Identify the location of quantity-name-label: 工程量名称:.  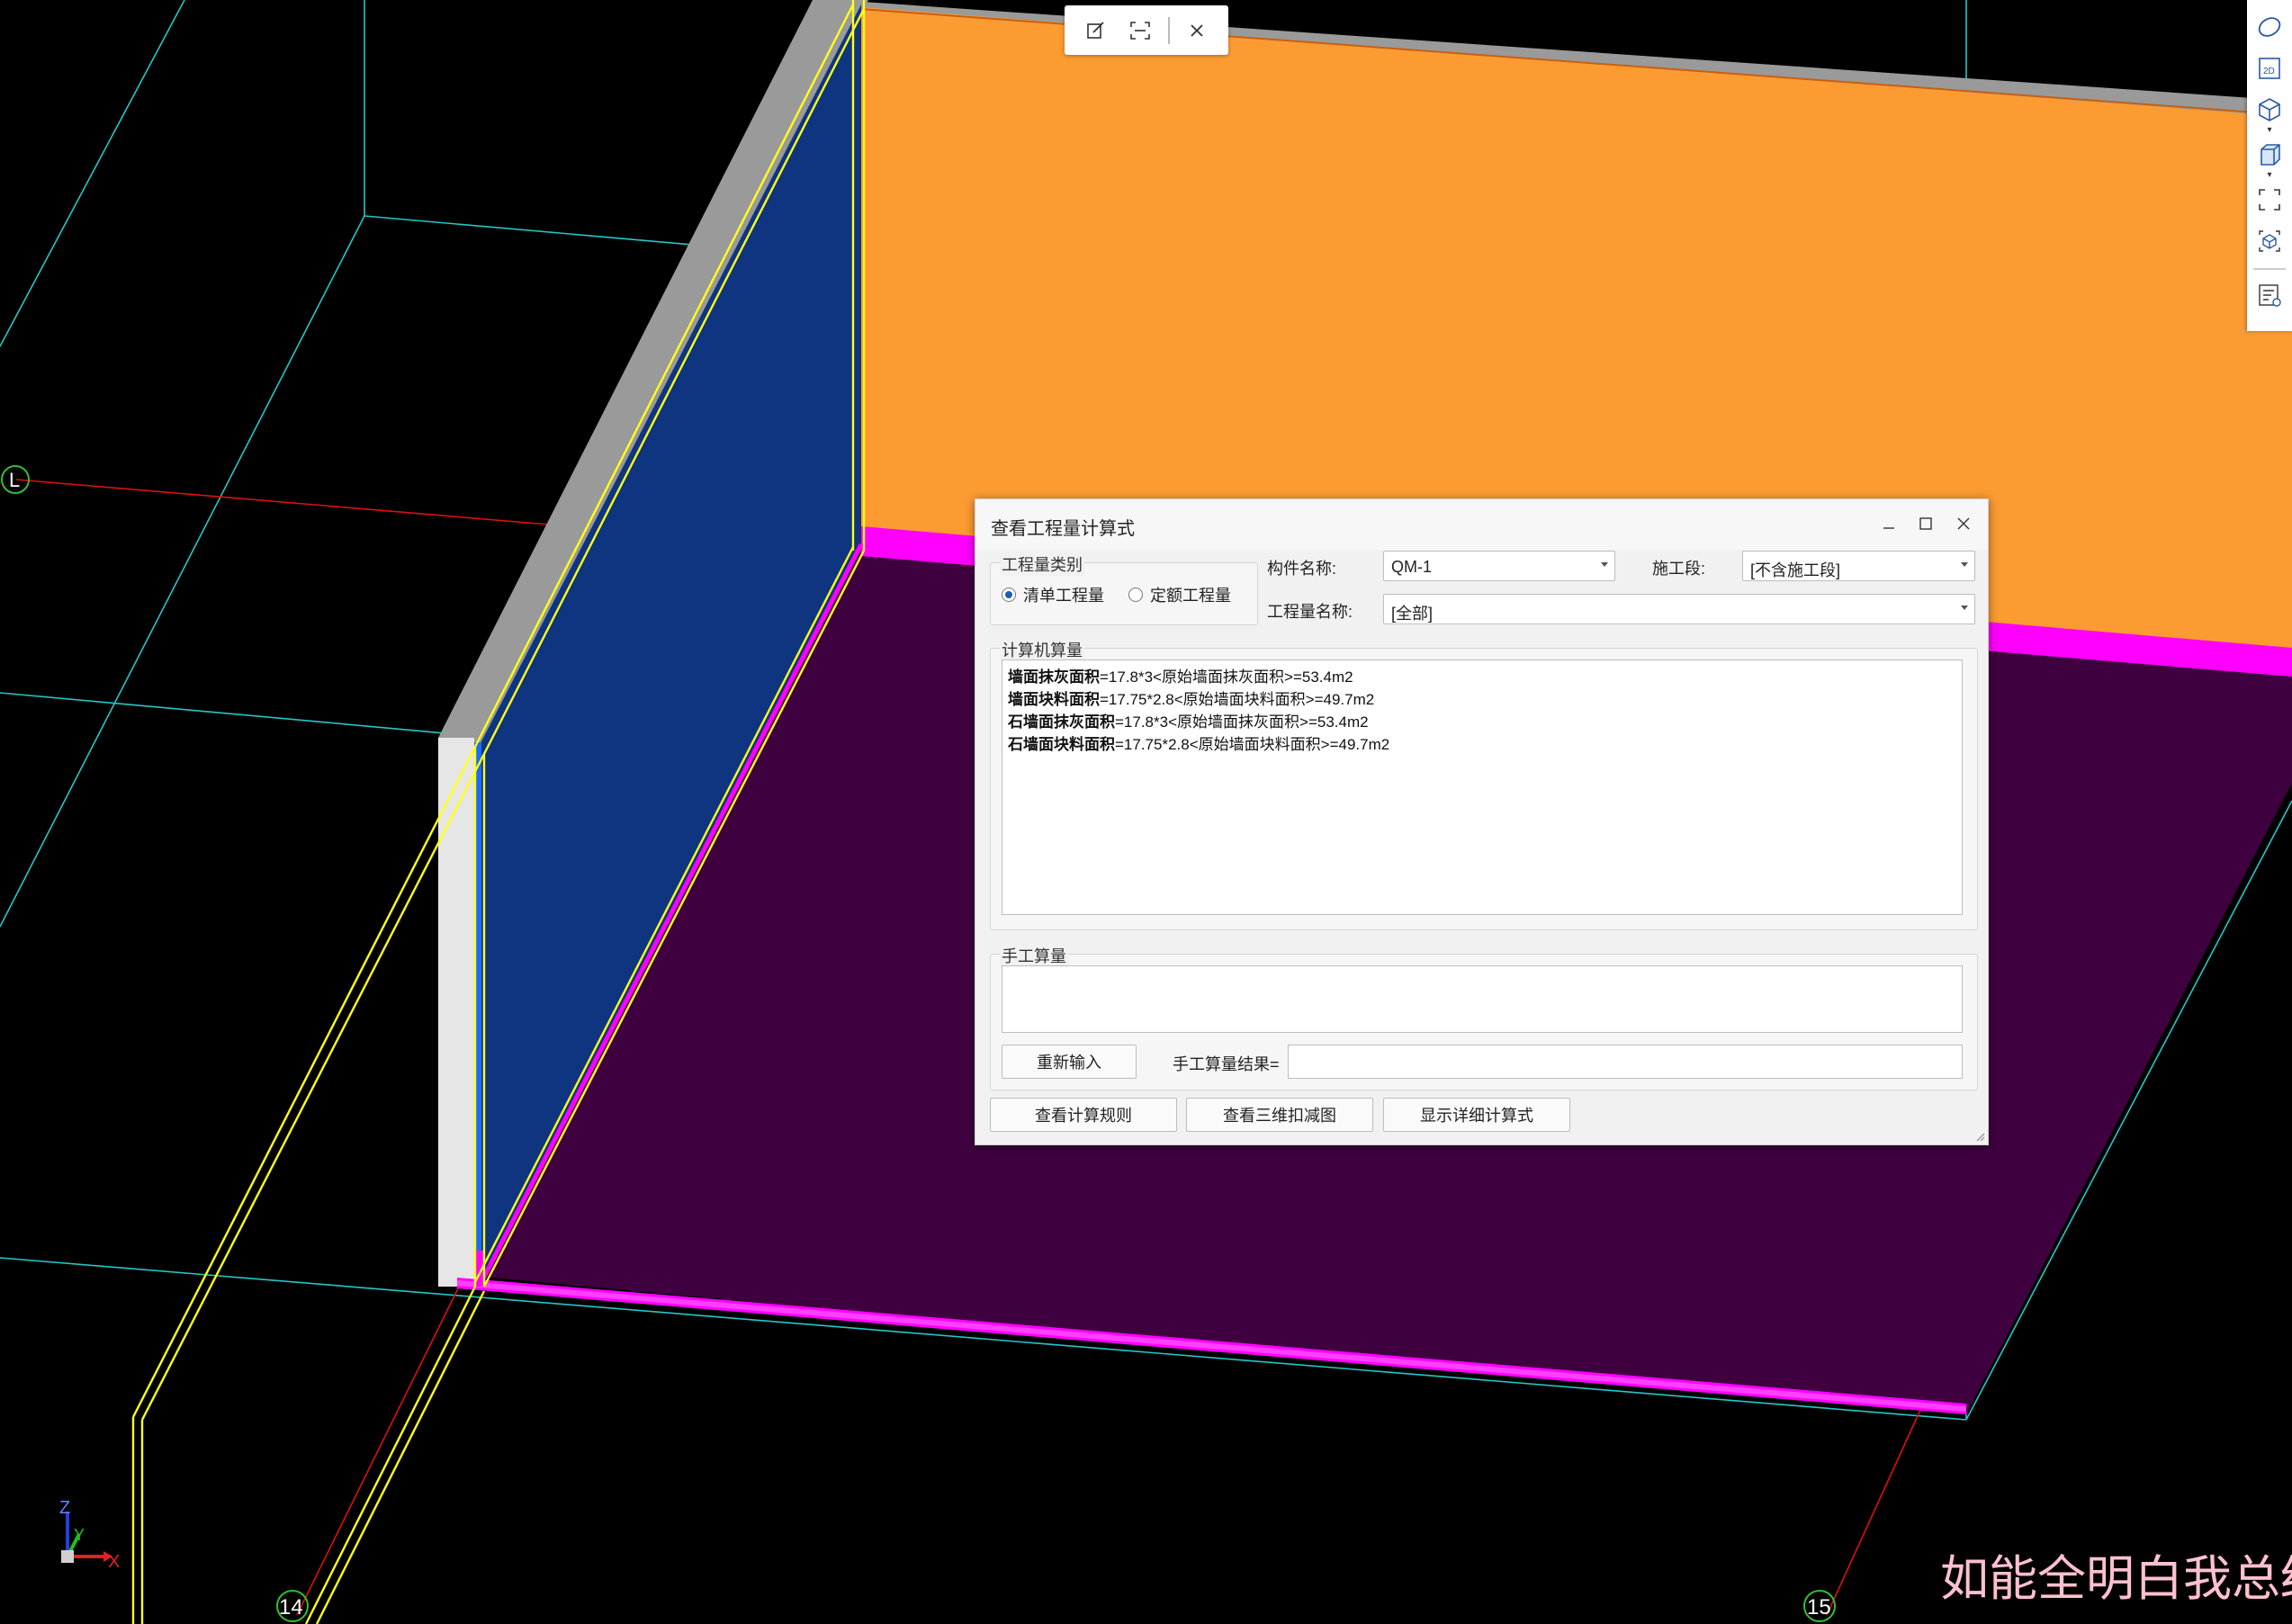
(1310, 612).